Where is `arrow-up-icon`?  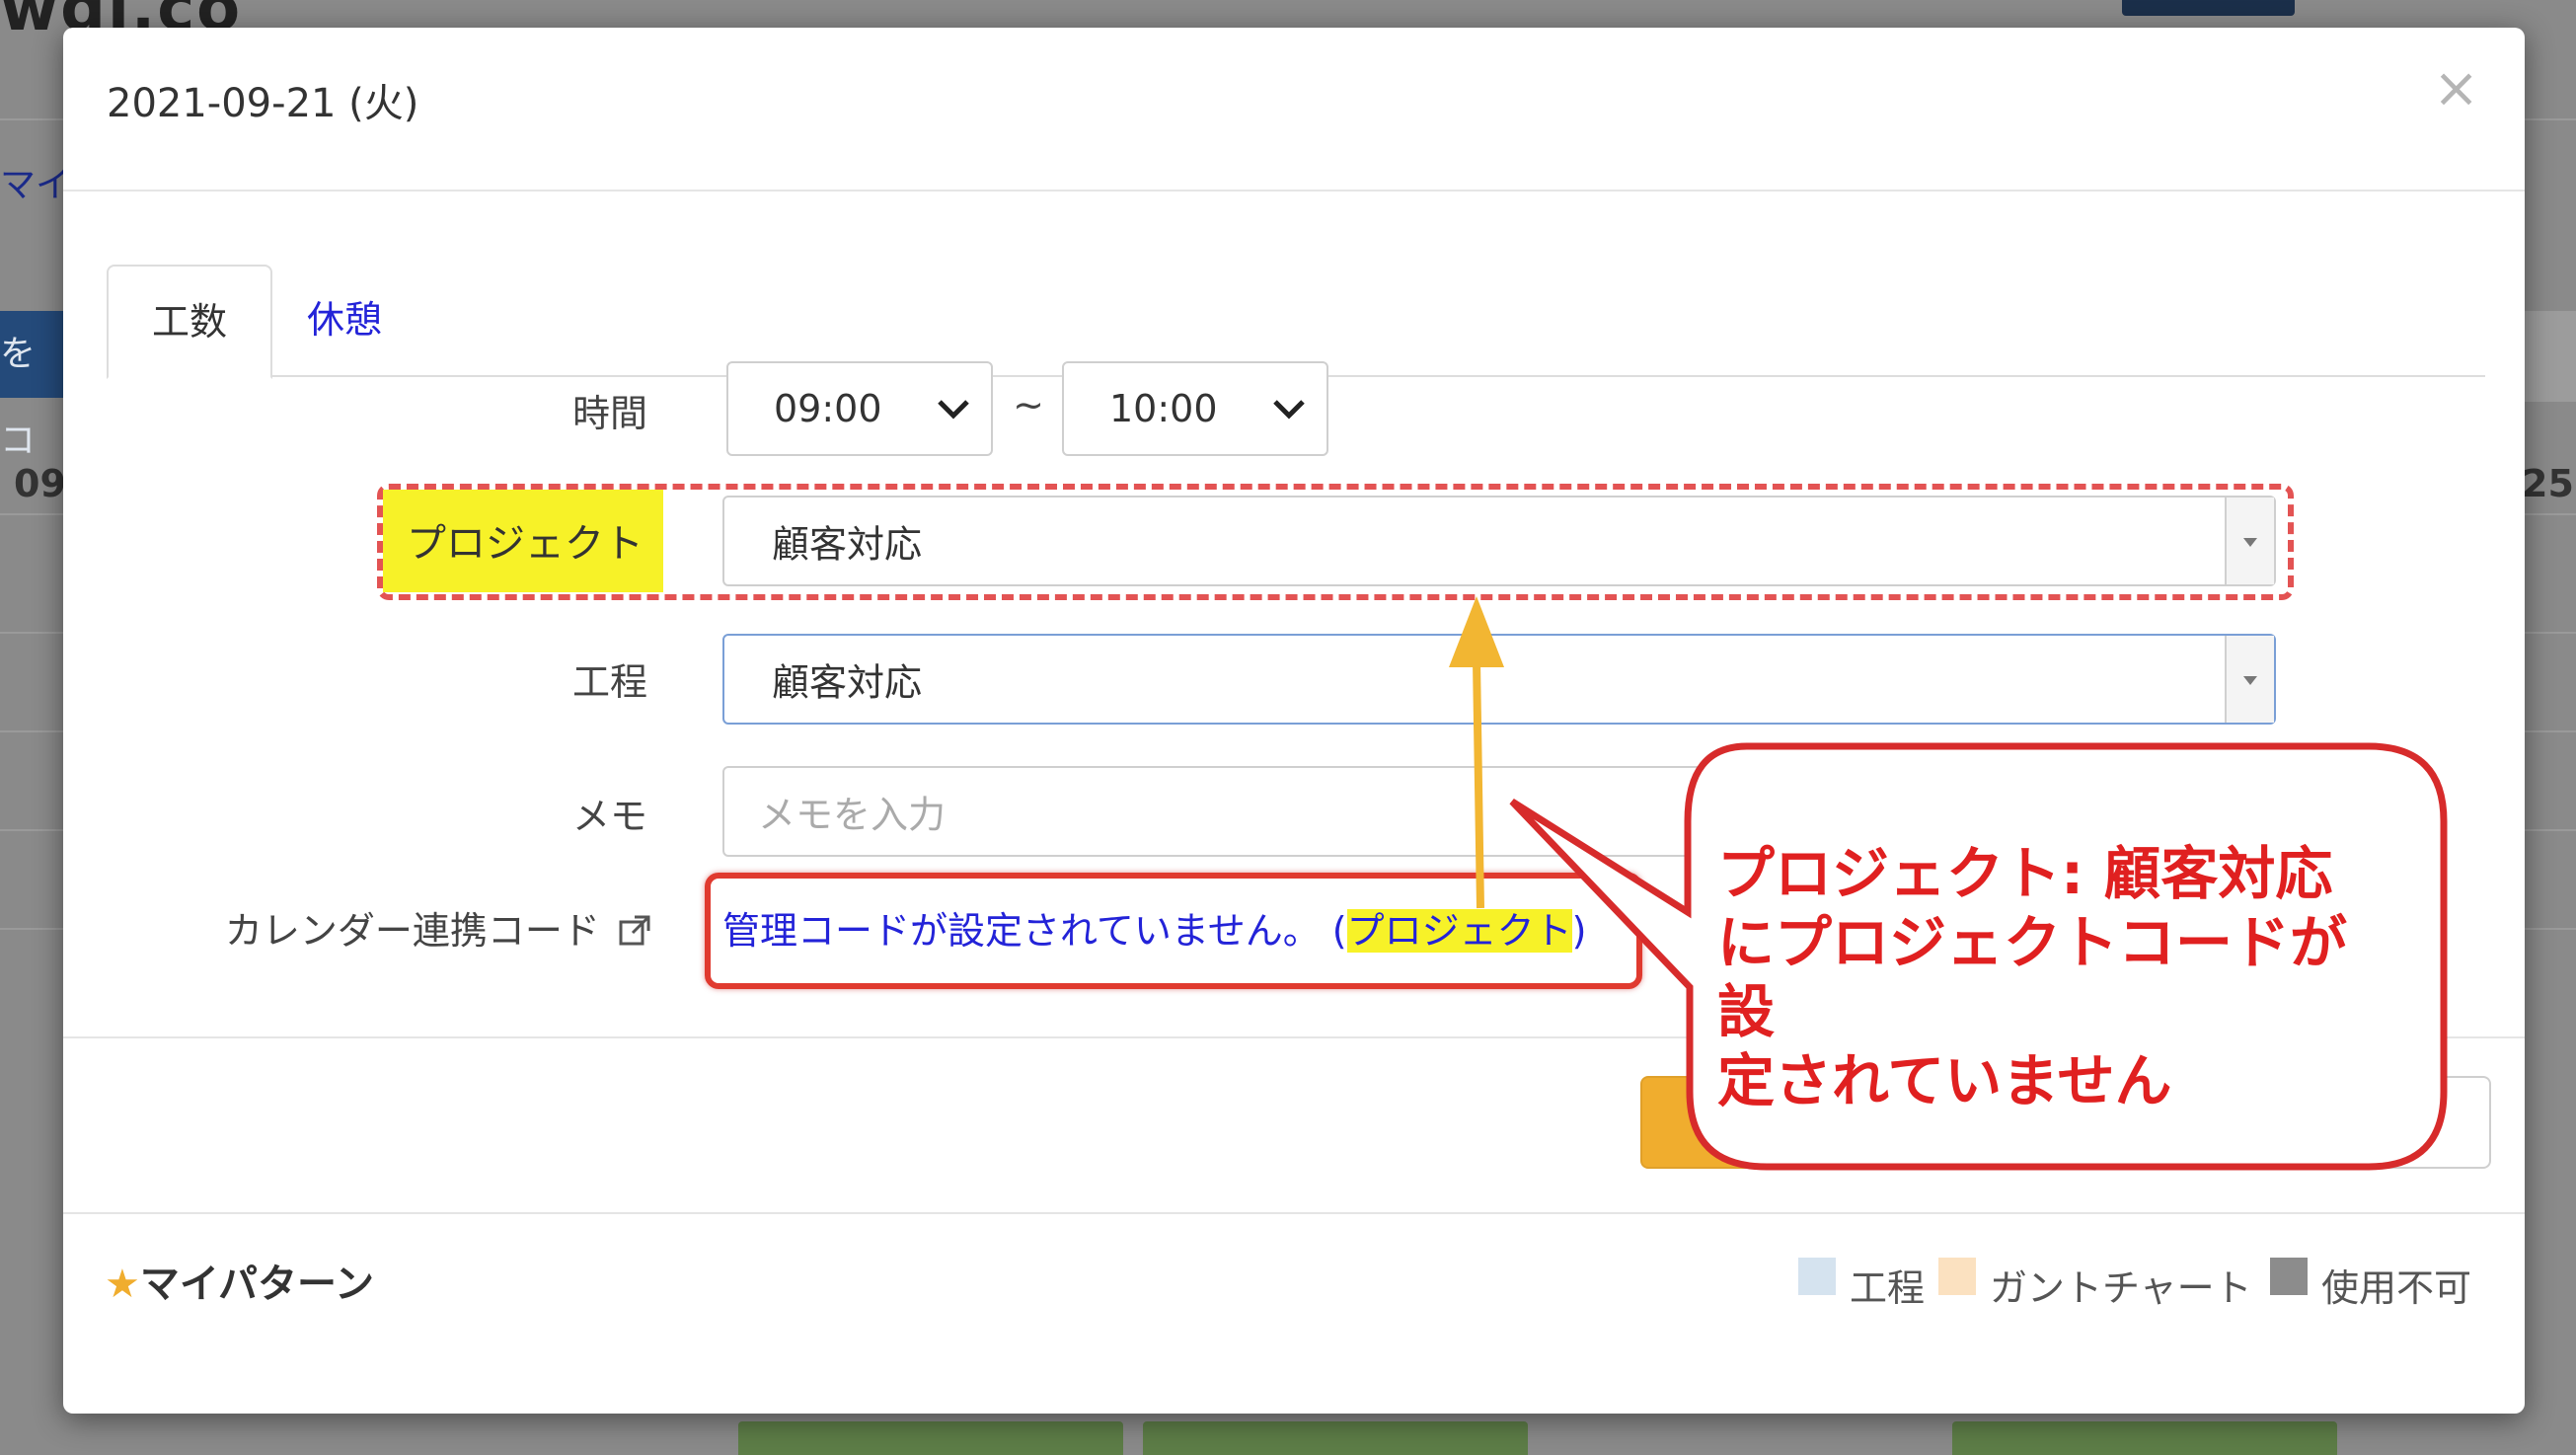
arrow-up-icon is located at coordinates (1476, 631).